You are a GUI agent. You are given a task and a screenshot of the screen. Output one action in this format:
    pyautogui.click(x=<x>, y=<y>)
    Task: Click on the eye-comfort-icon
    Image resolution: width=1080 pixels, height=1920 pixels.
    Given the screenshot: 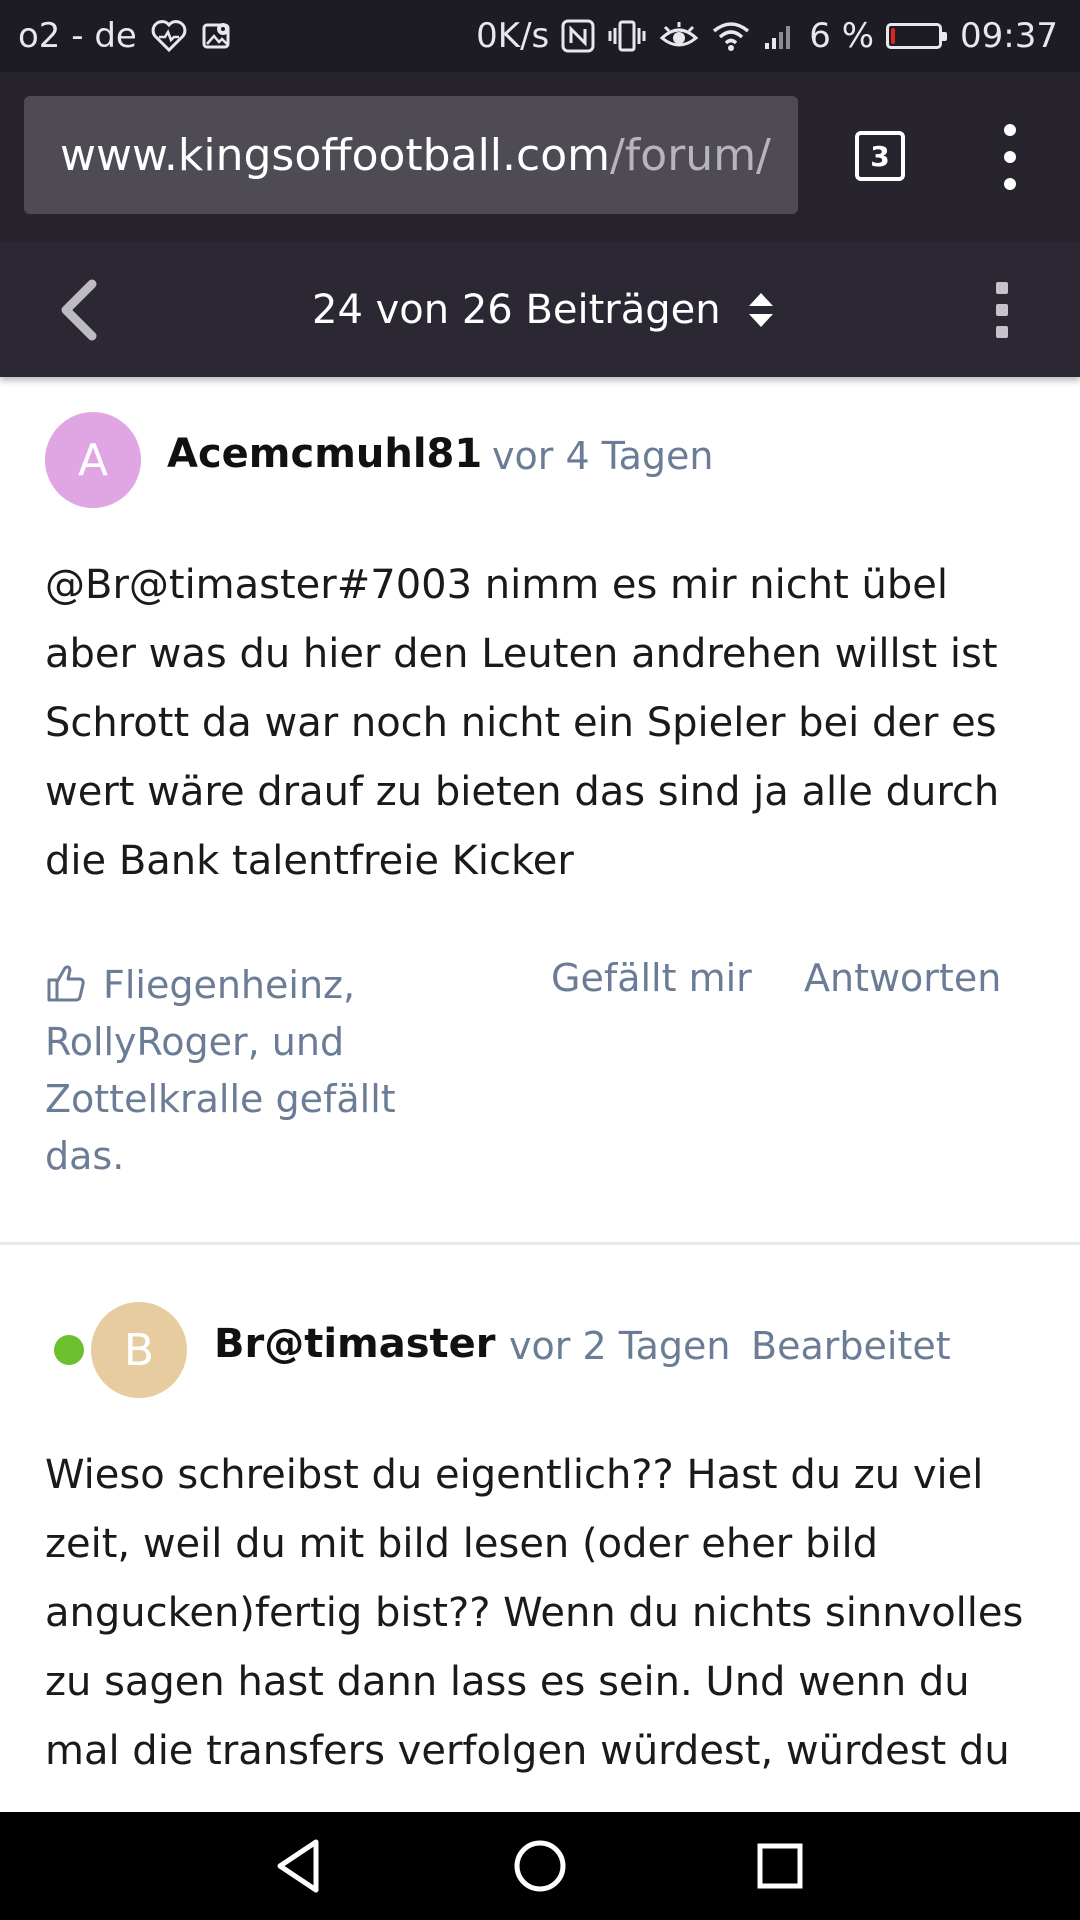 What is the action you would take?
    pyautogui.click(x=679, y=36)
    